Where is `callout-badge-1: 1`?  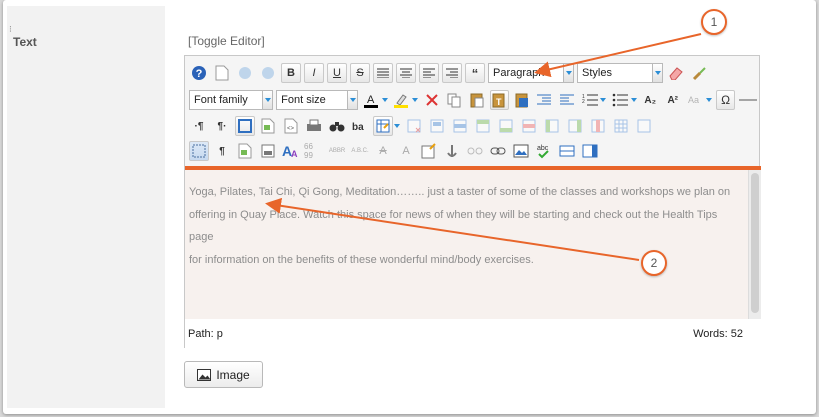
callout-badge-1: 1 is located at coordinates (714, 22).